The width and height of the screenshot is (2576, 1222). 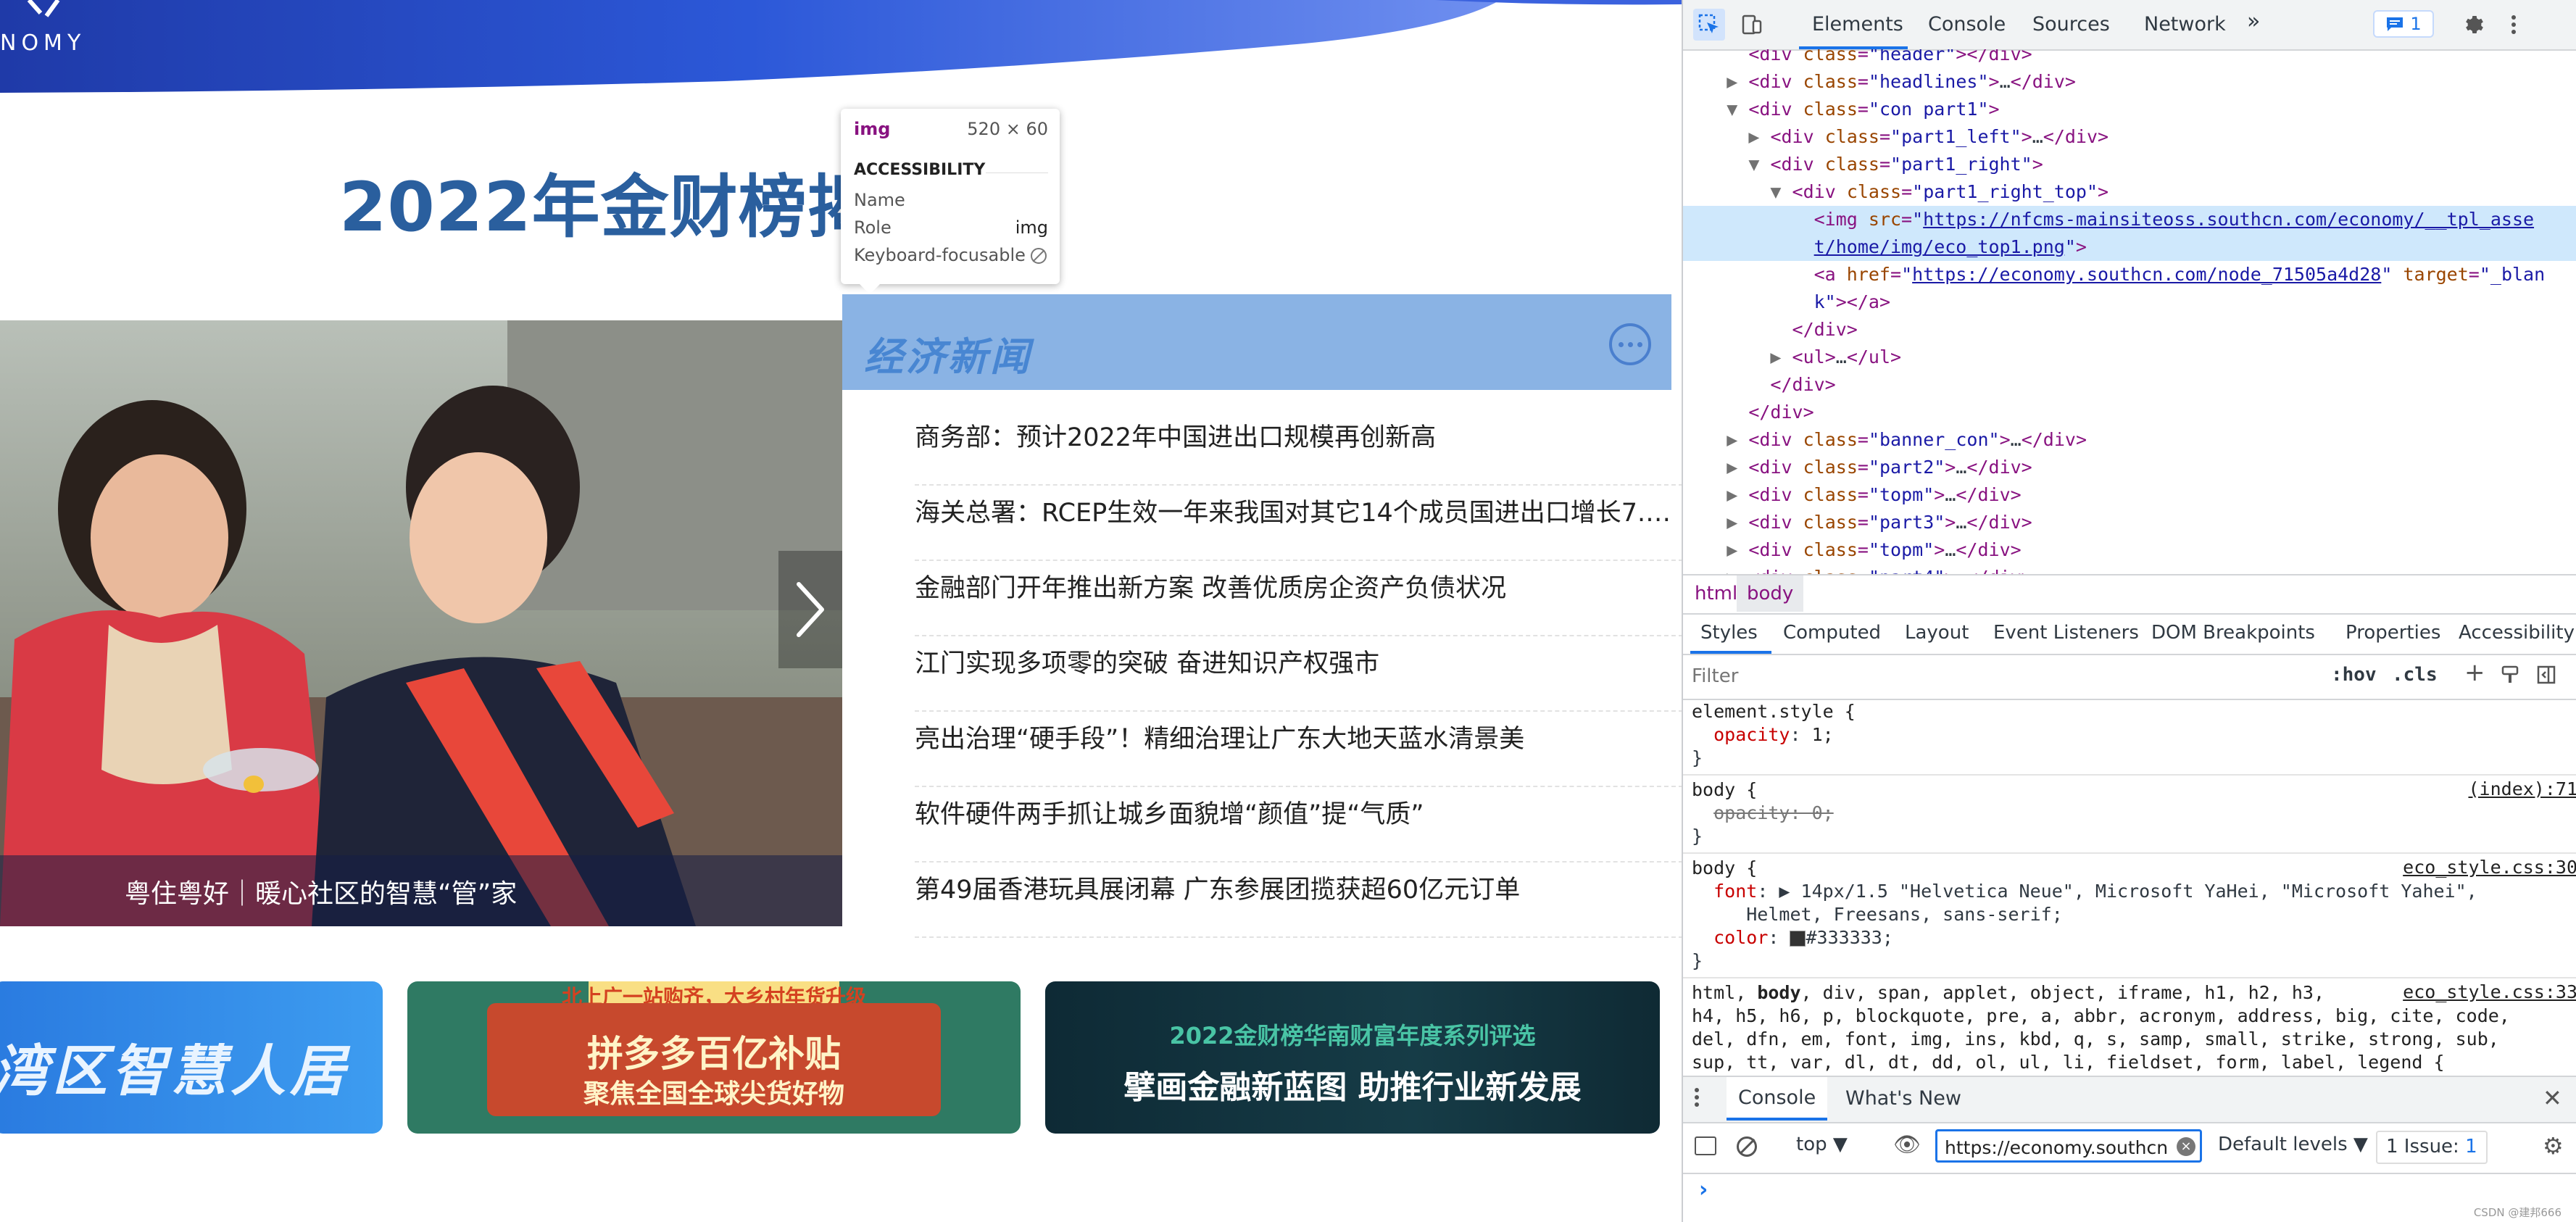 What do you see at coordinates (1295, 814) in the screenshot?
I see `news-link: 软件硬件两手抓让城乡面貌增“颜值”提“气质”` at bounding box center [1295, 814].